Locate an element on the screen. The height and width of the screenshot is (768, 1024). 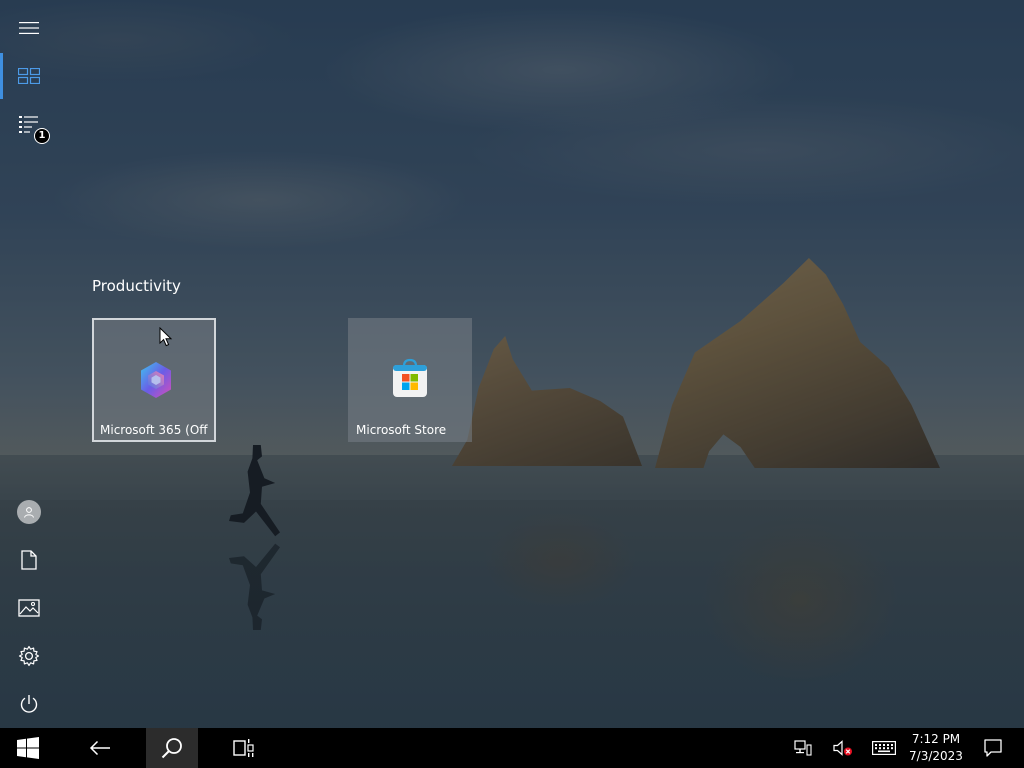
user-account-button is located at coordinates (29, 512).